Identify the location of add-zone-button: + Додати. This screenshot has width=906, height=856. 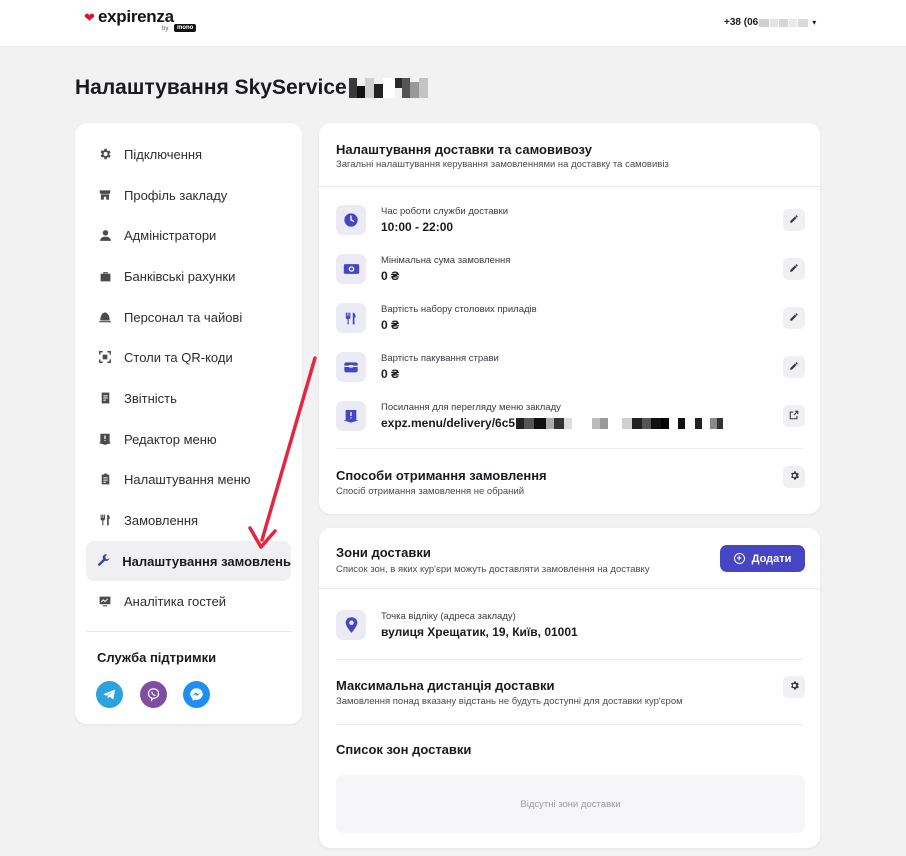
(762, 558).